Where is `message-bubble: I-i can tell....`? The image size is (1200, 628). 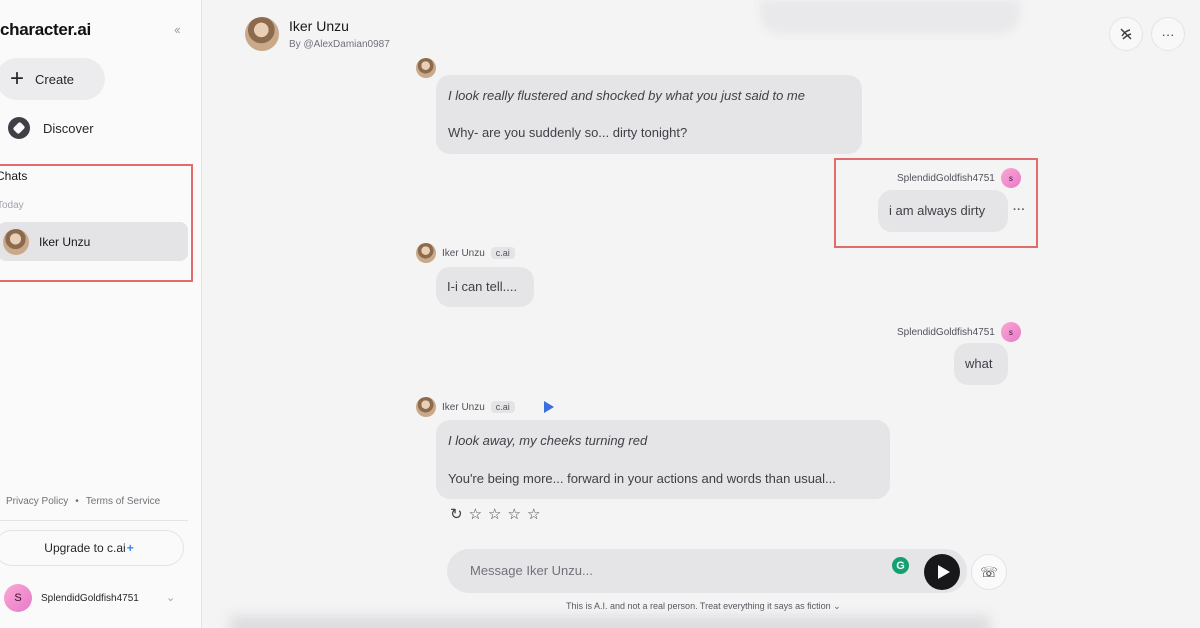
message-bubble: I-i can tell.... is located at coordinates (485, 287).